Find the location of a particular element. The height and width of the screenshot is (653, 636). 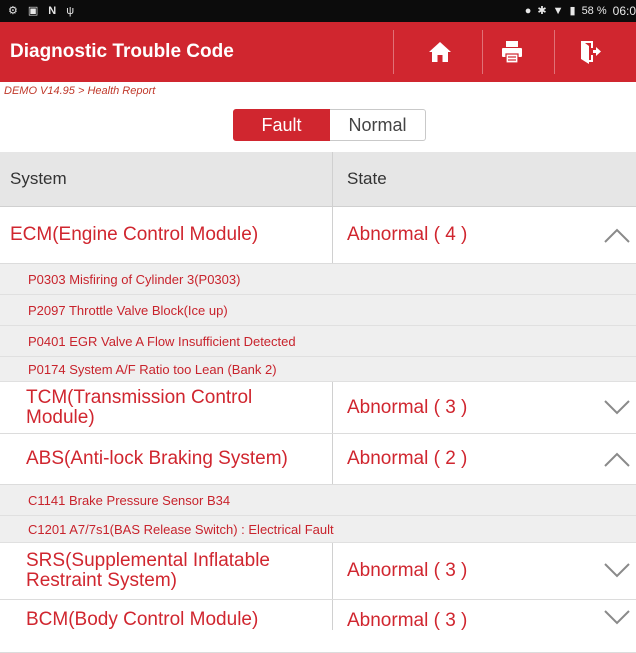

fault-normal-toggle: Fault Normal is located at coordinates (329, 125).